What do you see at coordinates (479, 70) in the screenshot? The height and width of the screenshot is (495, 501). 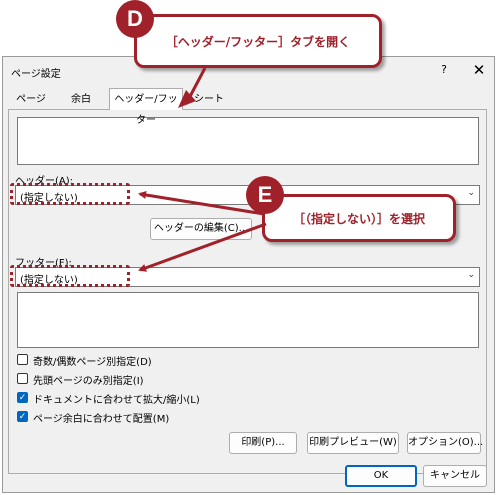 I see `close-icon: ✕` at bounding box center [479, 70].